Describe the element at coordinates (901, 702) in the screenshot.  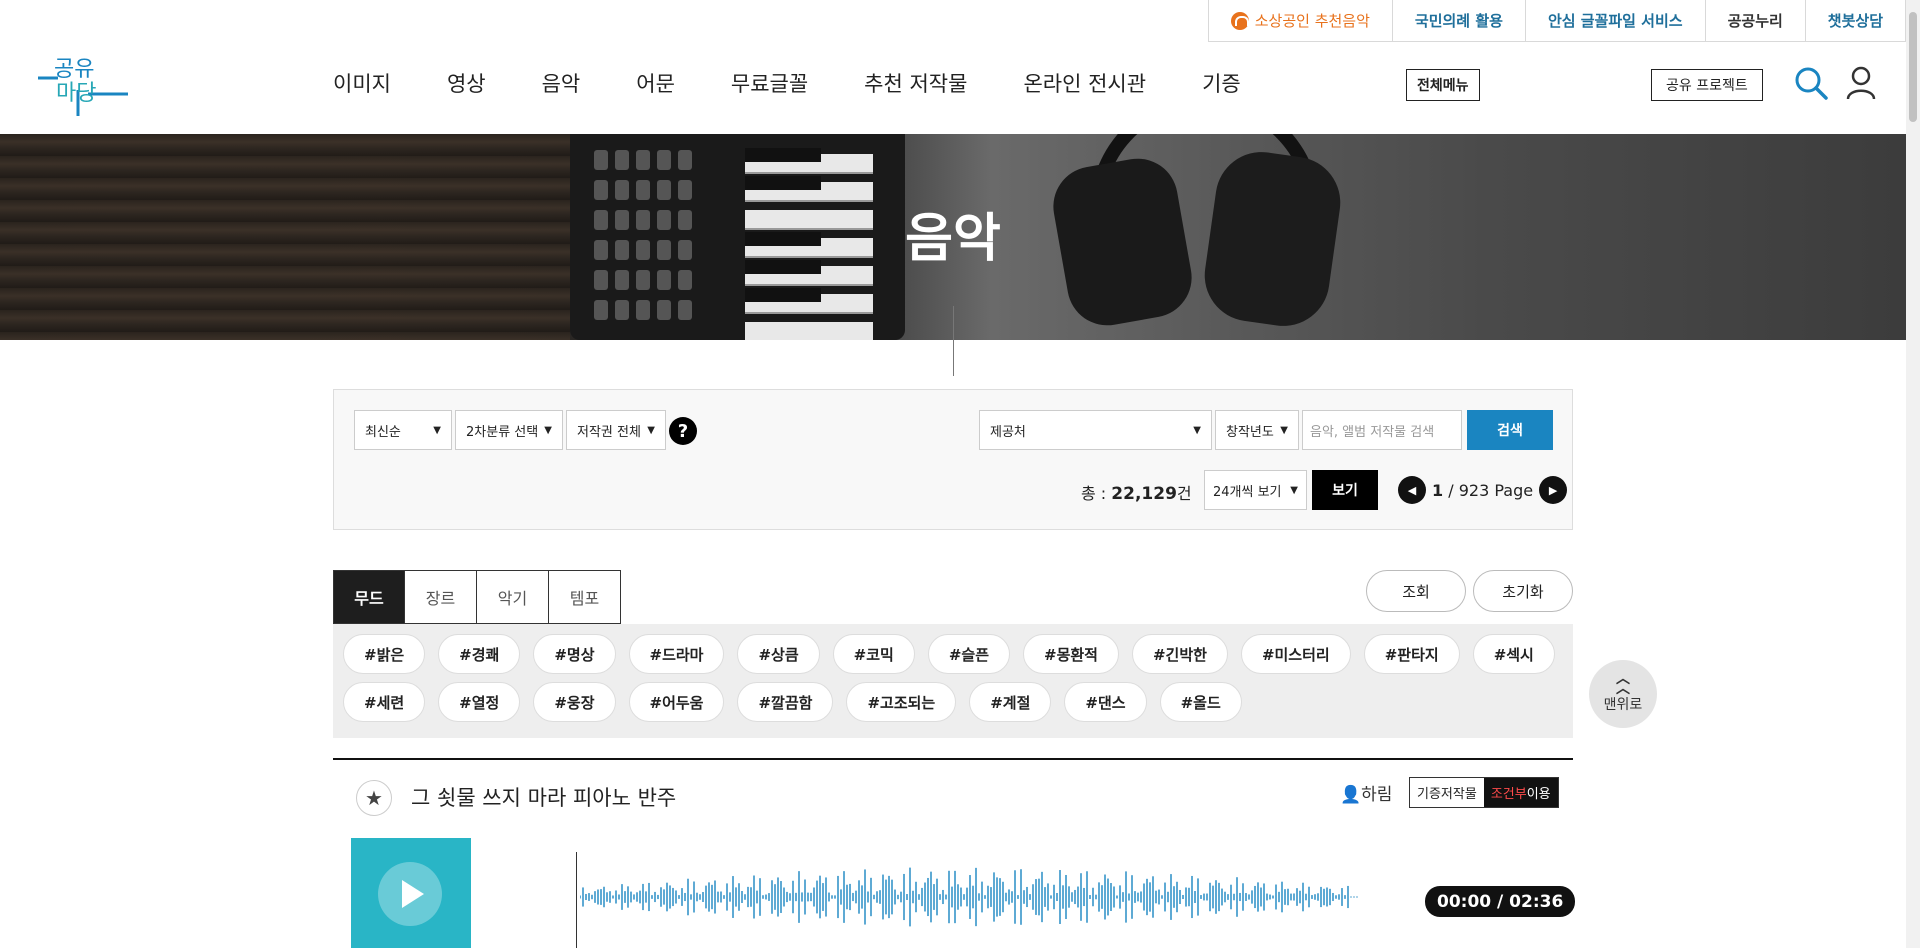
I see `mood-tag: #고조되는` at that location.